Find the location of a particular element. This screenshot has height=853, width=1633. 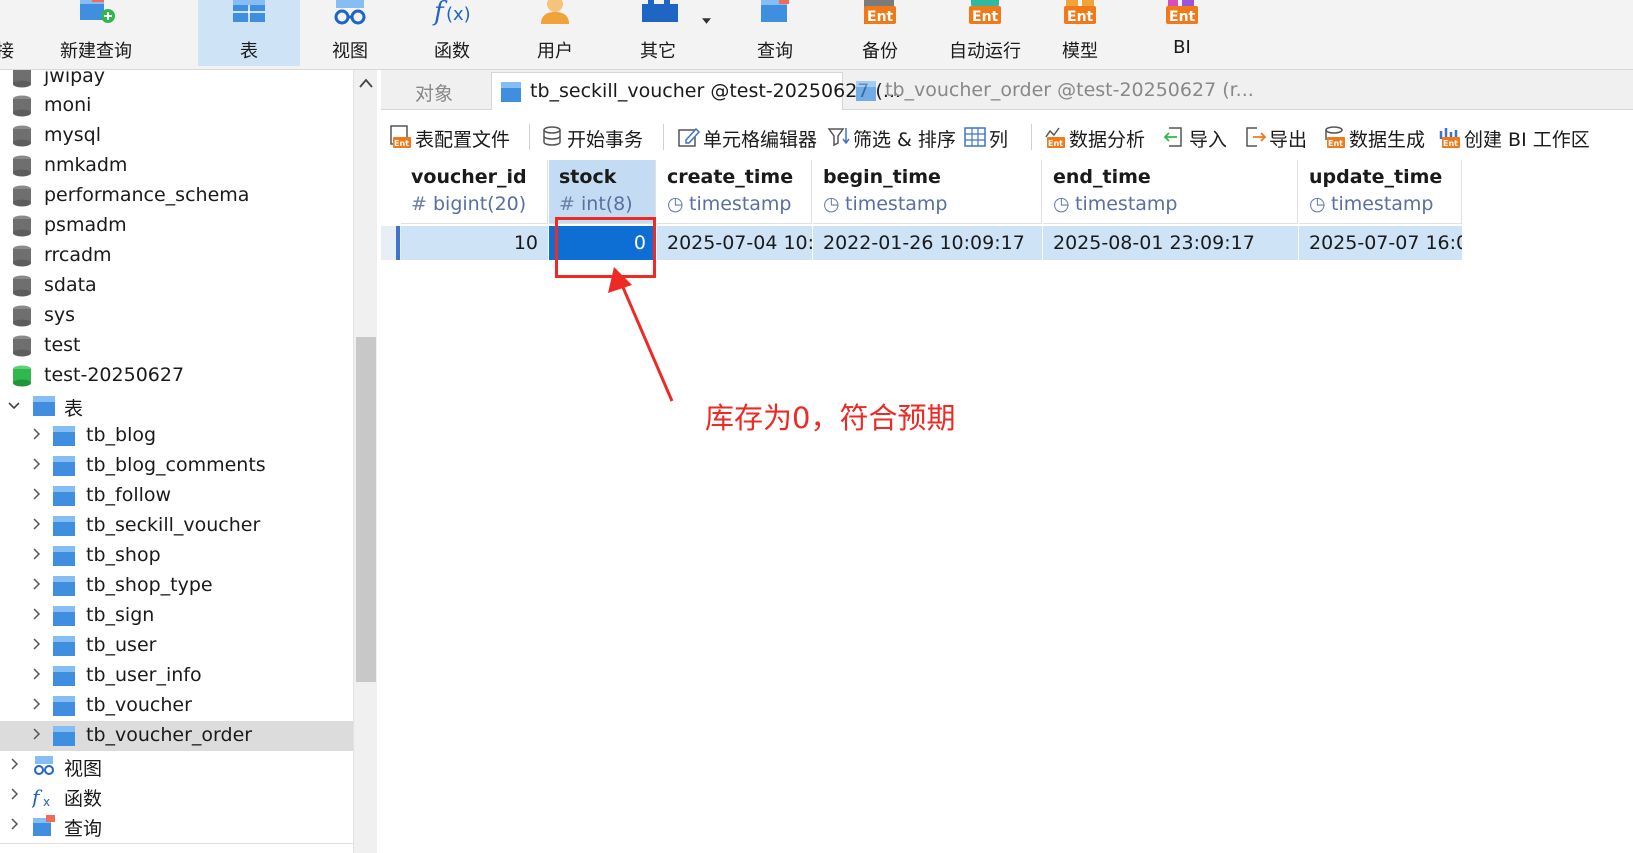

chevron-up-icon is located at coordinates (366, 83).